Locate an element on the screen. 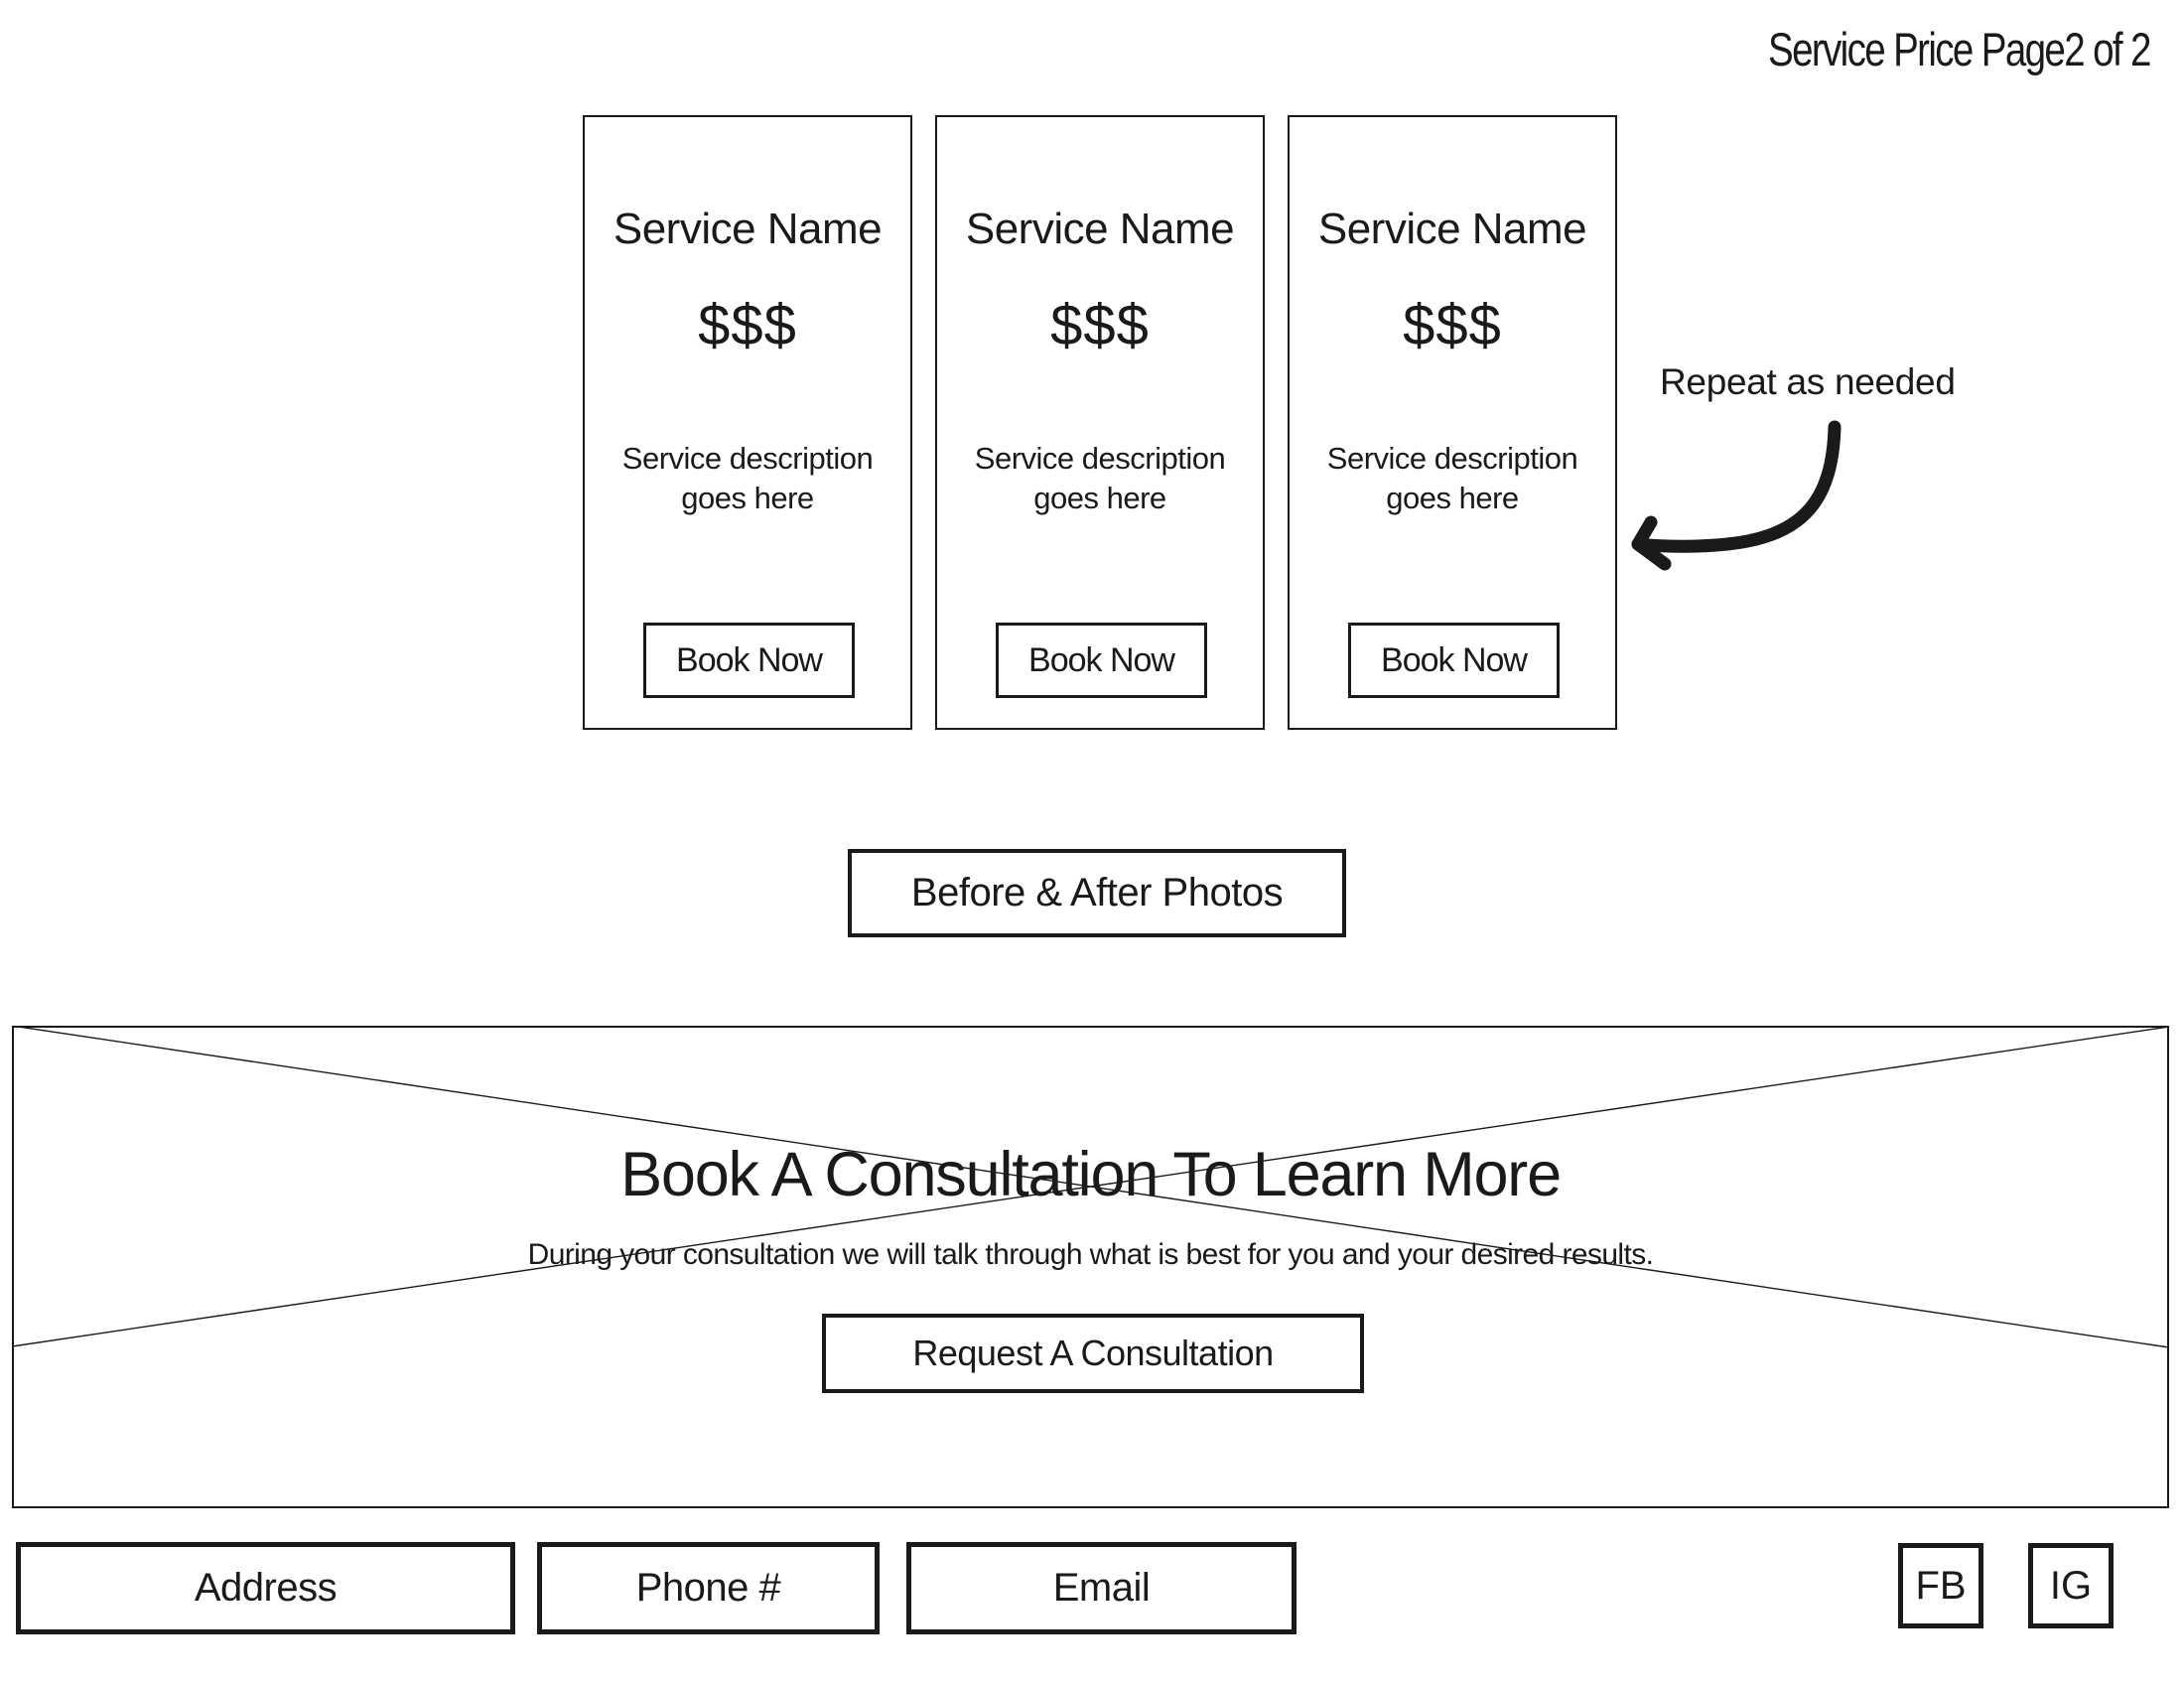 This screenshot has width=2184, height=1688. email-button: Email is located at coordinates (1101, 1588).